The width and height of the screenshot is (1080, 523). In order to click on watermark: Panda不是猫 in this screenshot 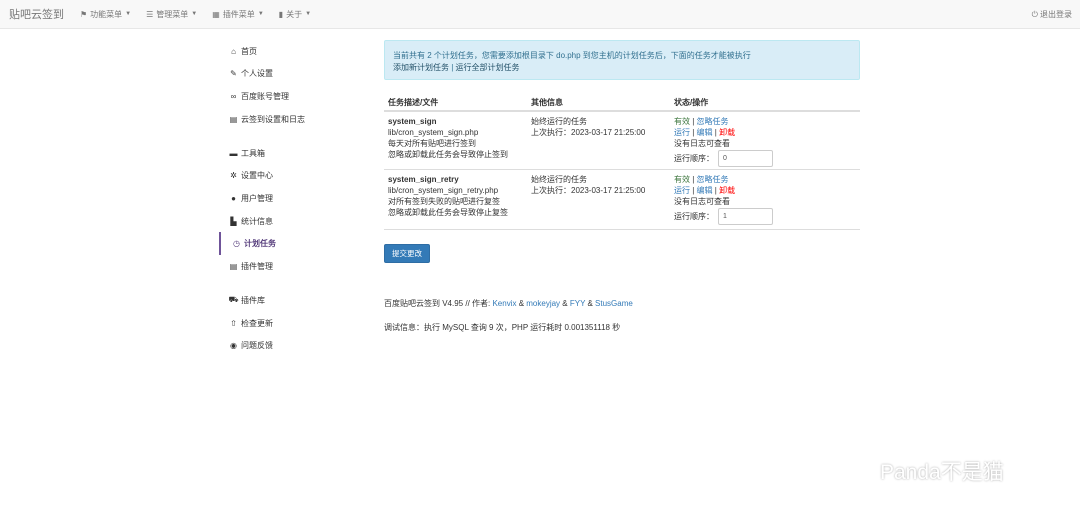, I will do `click(921, 471)`.